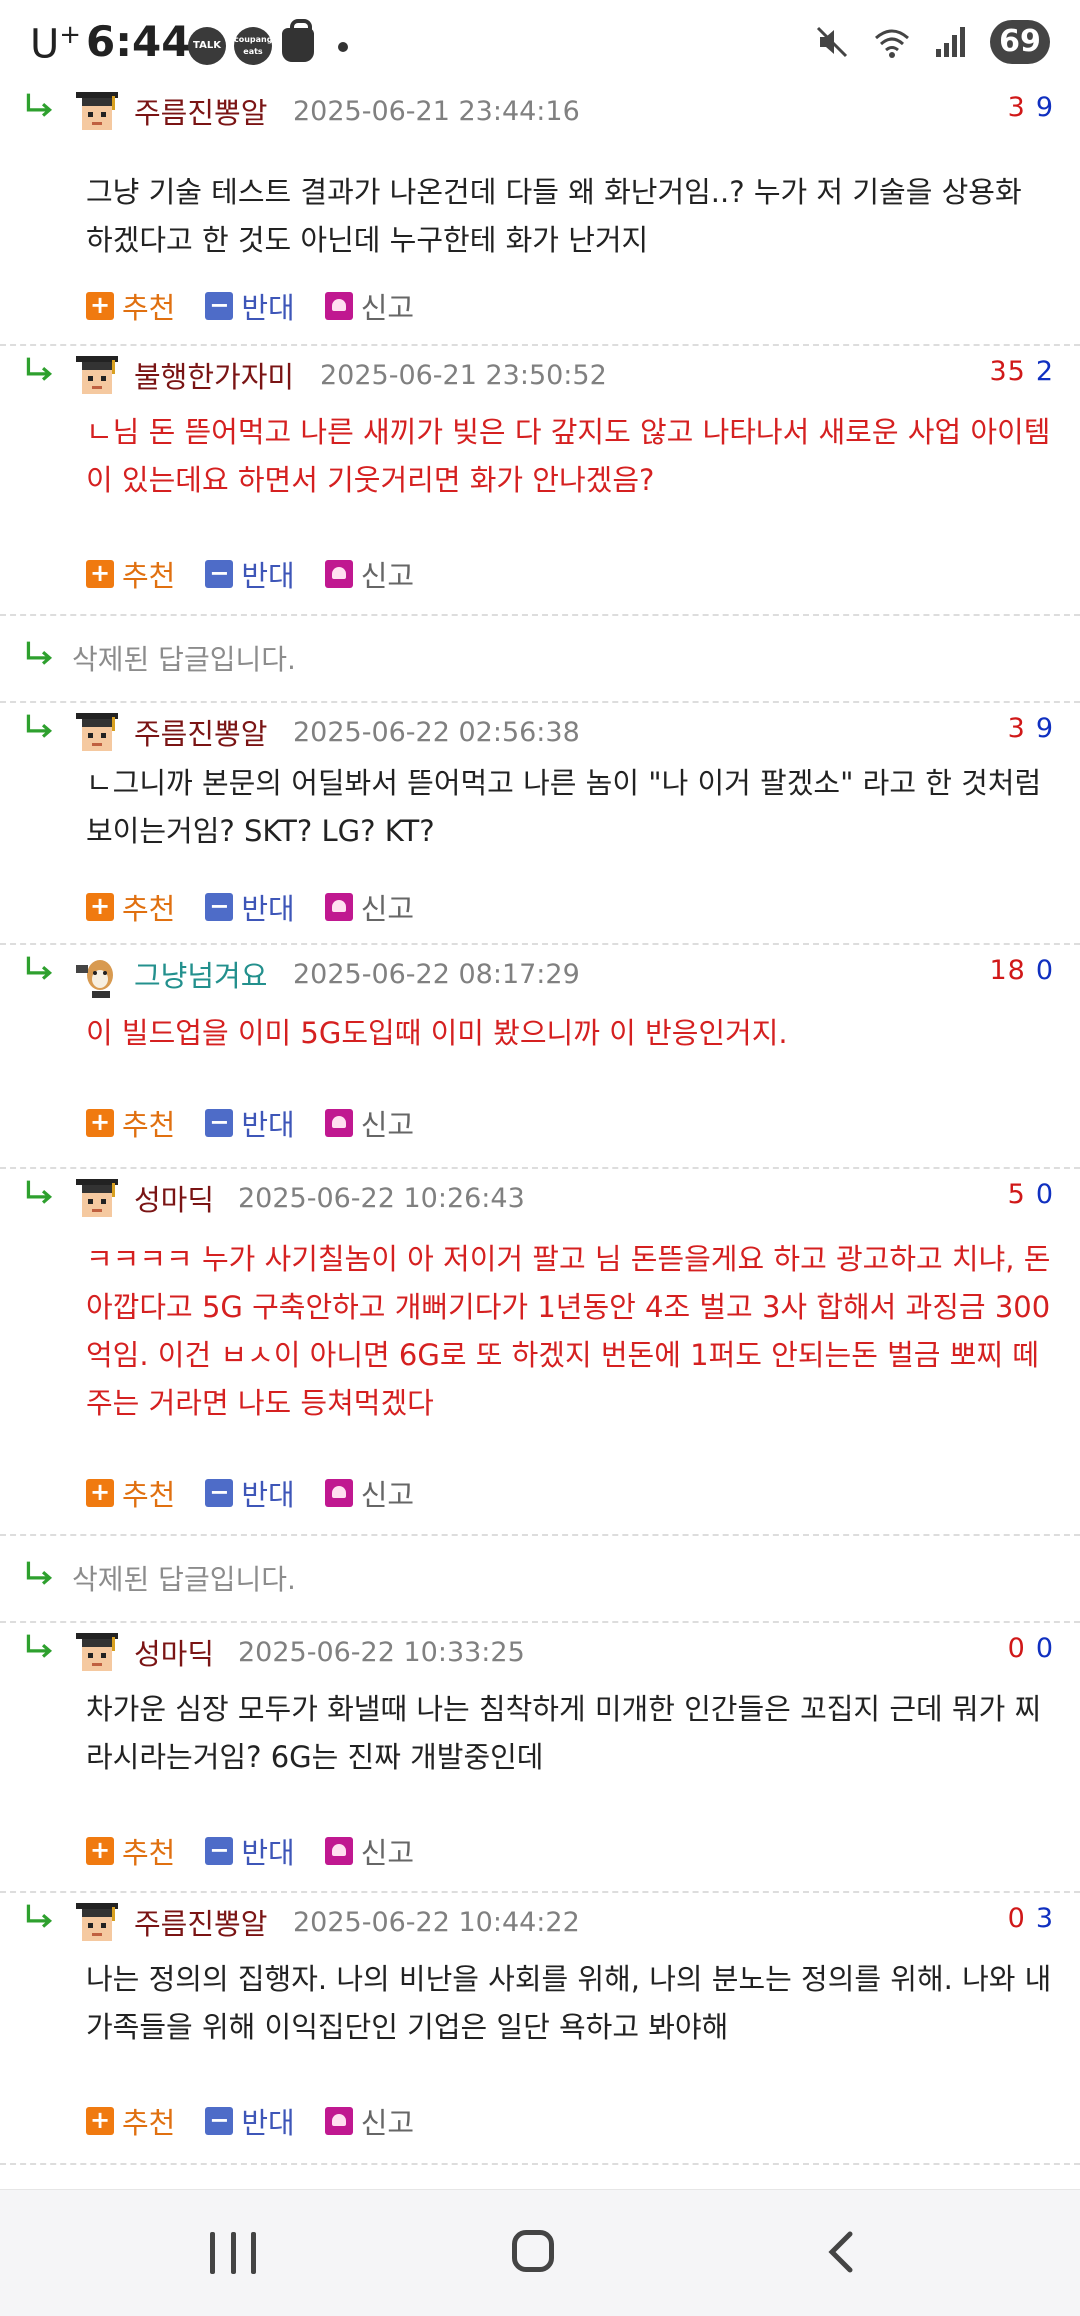  I want to click on status-bar: U+ 6:44 TALK coupang eats 69, so click(540, 39).